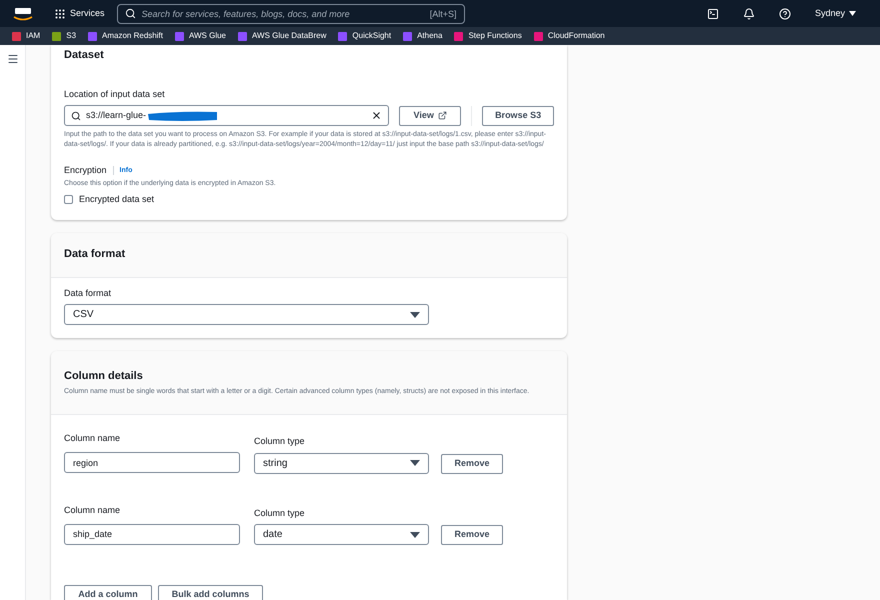 This screenshot has width=880, height=600. Describe the element at coordinates (341, 463) in the screenshot. I see `column-type-select: string` at that location.